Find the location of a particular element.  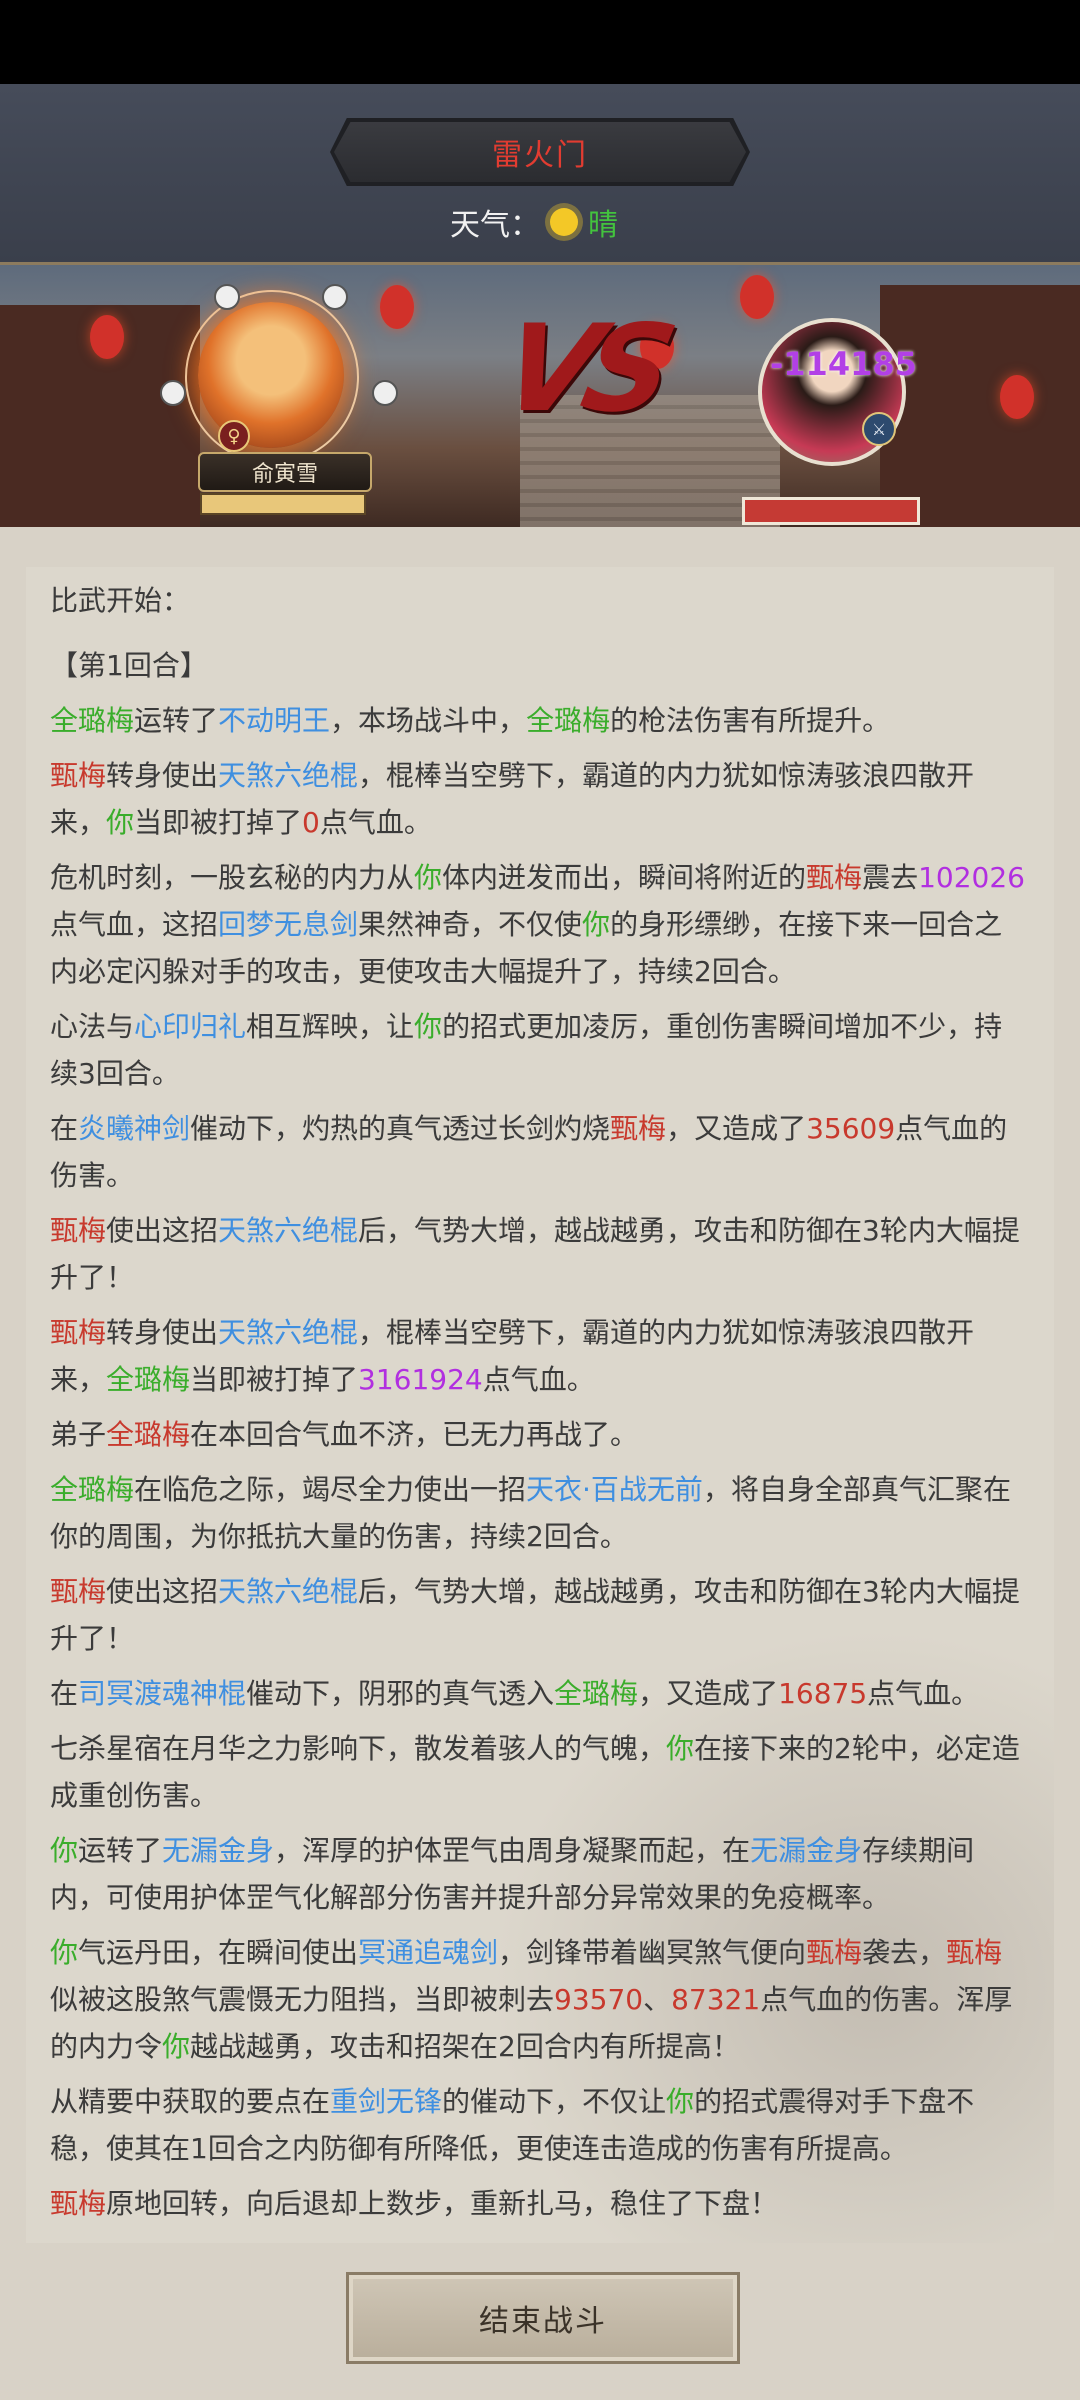

log-segment: 心印归礼 is located at coordinates (190, 1026).